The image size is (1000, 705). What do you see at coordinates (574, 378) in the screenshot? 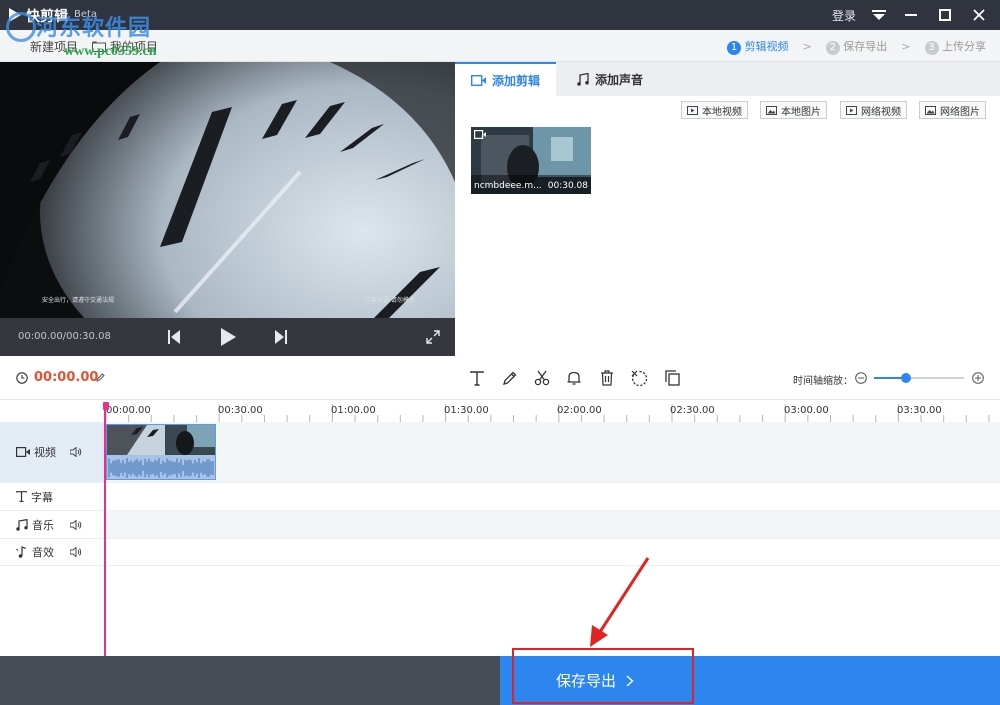
I see `bell-icon` at bounding box center [574, 378].